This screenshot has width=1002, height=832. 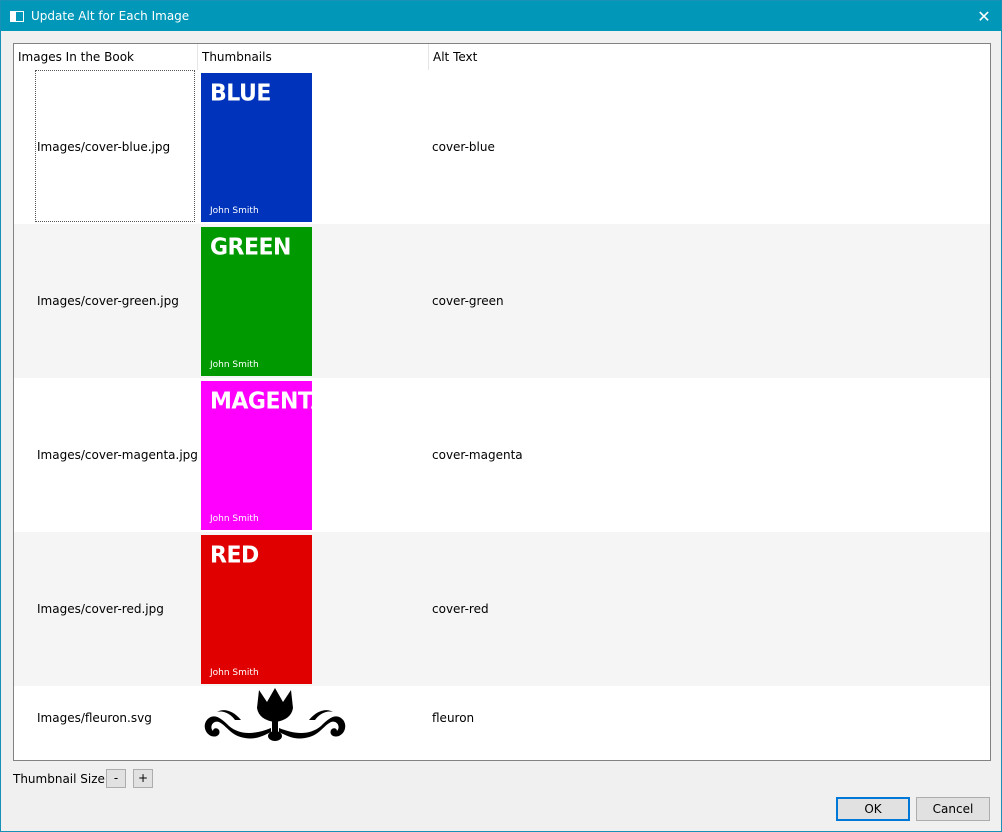 What do you see at coordinates (463, 147) in the screenshot?
I see `alt-text-cell: cover-blue` at bounding box center [463, 147].